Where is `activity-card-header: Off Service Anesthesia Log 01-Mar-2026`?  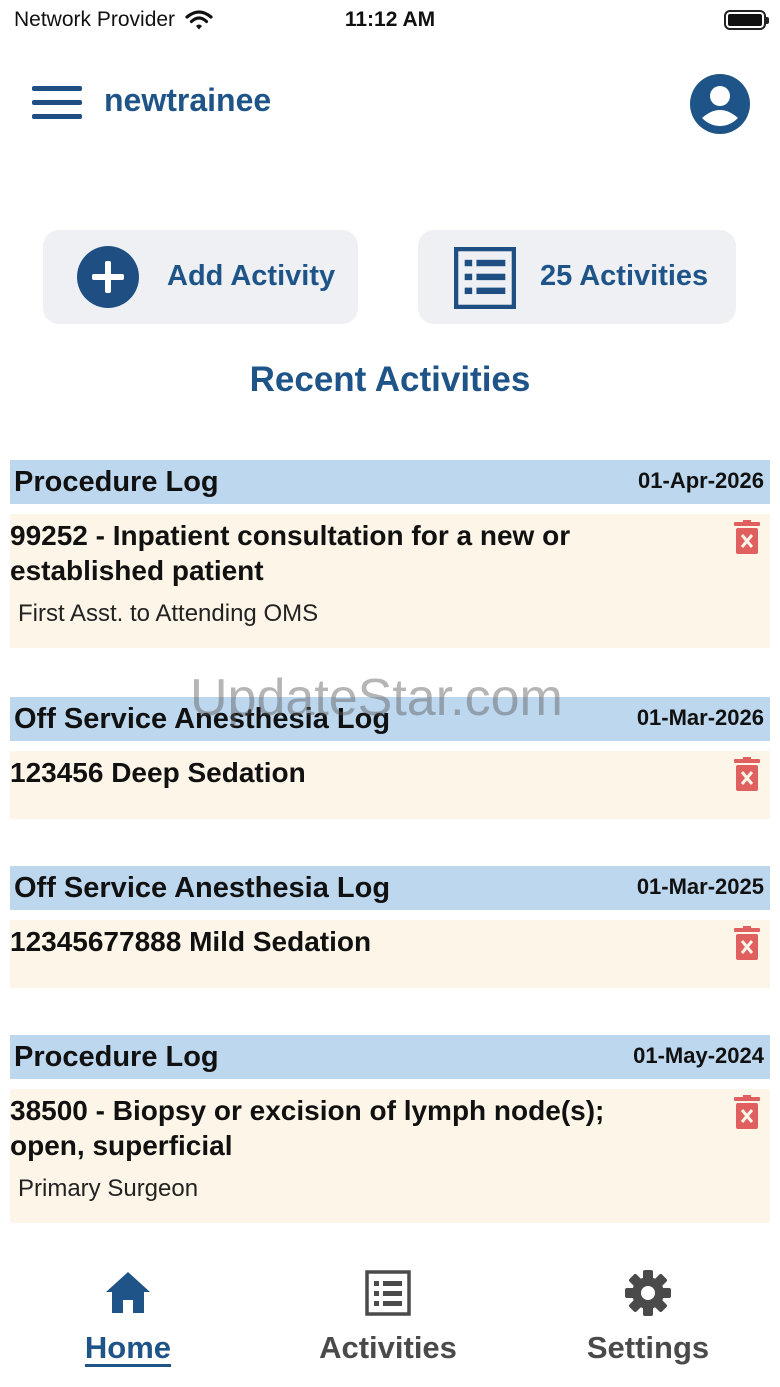
activity-card-header: Off Service Anesthesia Log 01-Mar-2026 is located at coordinates (390, 719).